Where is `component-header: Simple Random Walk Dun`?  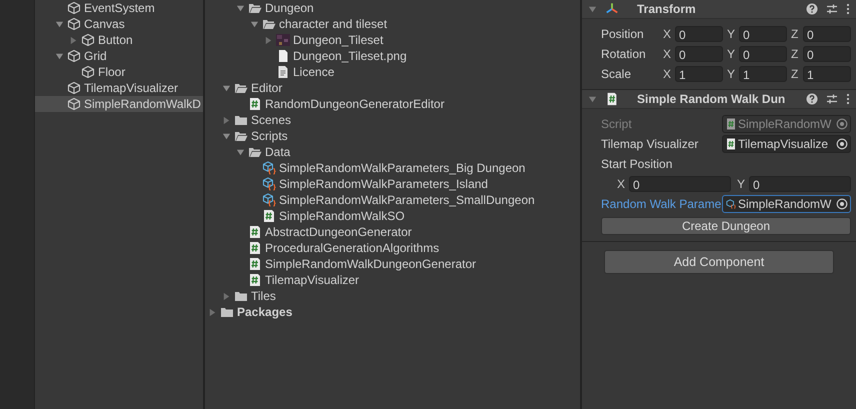 component-header: Simple Random Walk Dun is located at coordinates (719, 99).